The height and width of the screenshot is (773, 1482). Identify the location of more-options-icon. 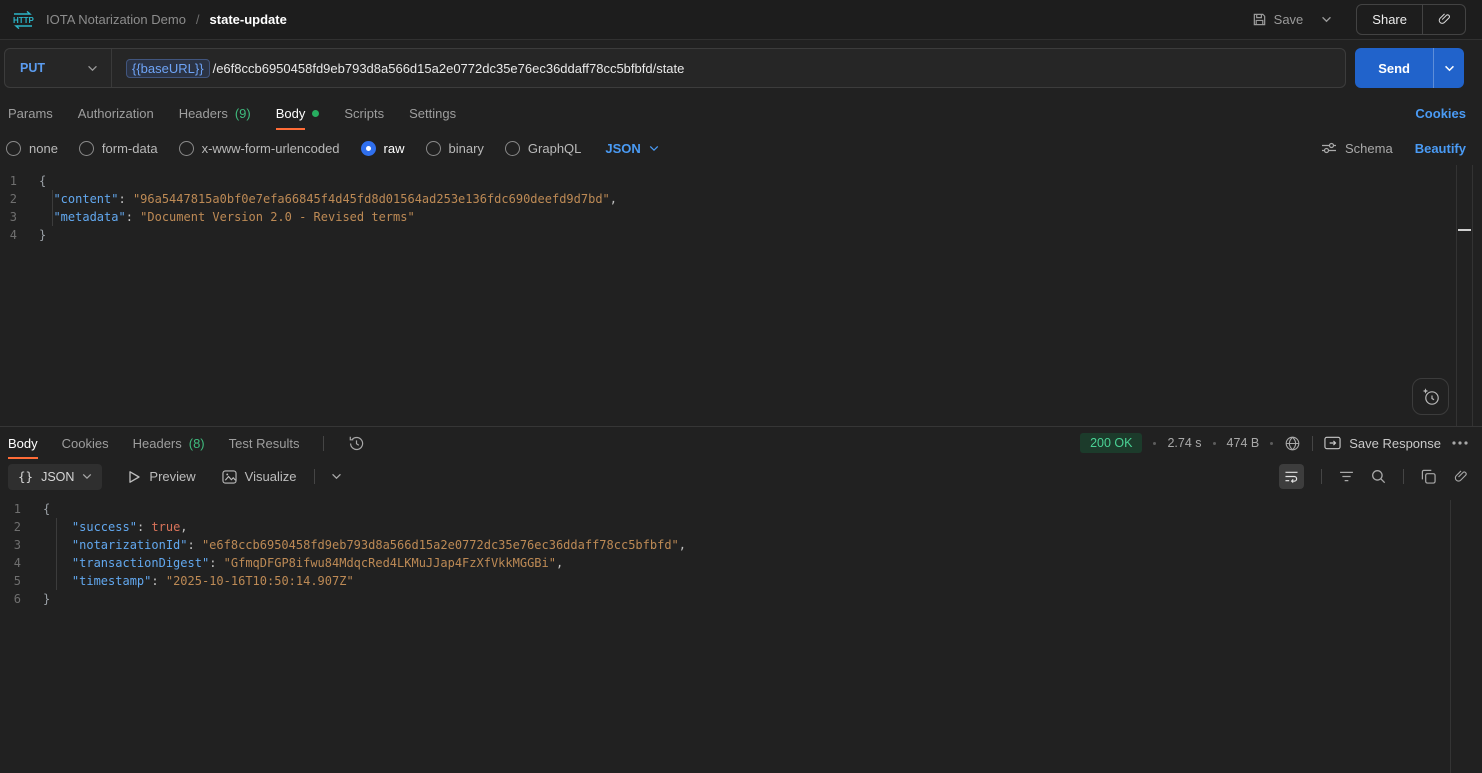
(1460, 443).